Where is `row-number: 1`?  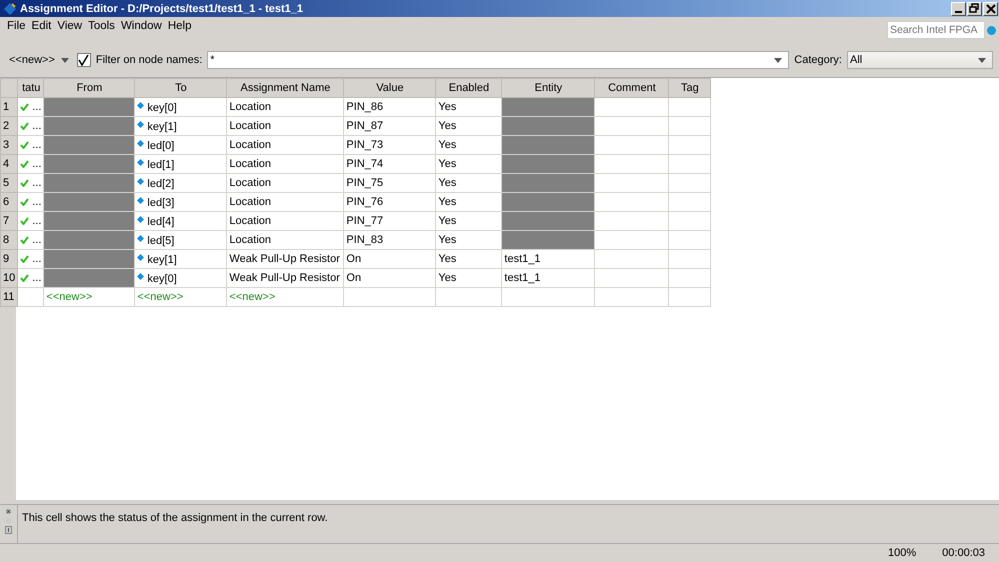 row-number: 1 is located at coordinates (9, 107).